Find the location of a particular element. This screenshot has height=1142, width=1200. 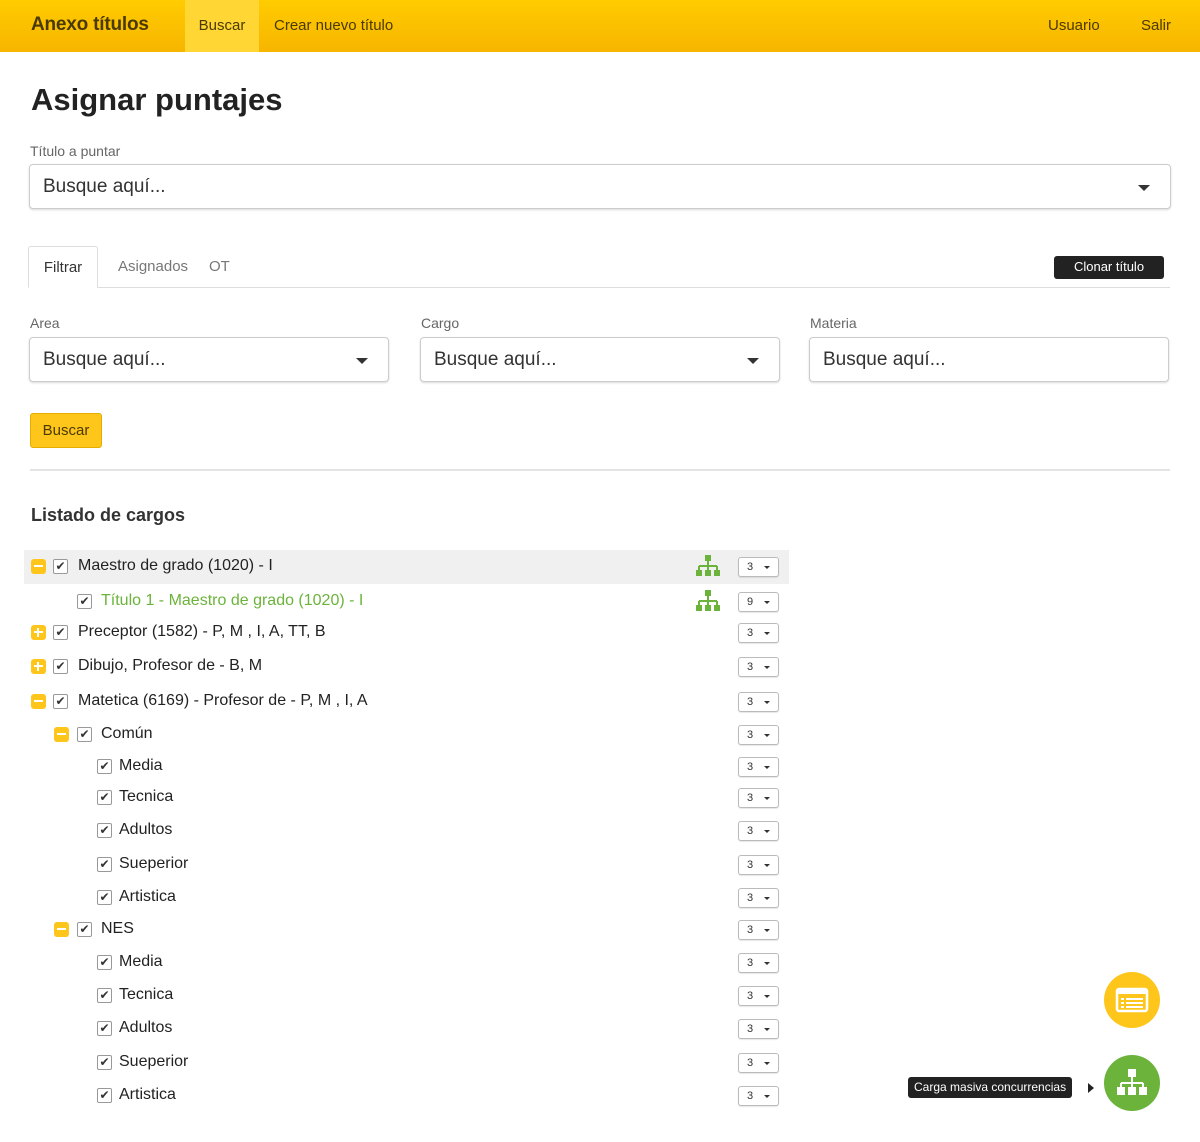

nav-salir: Salir is located at coordinates (1156, 26).